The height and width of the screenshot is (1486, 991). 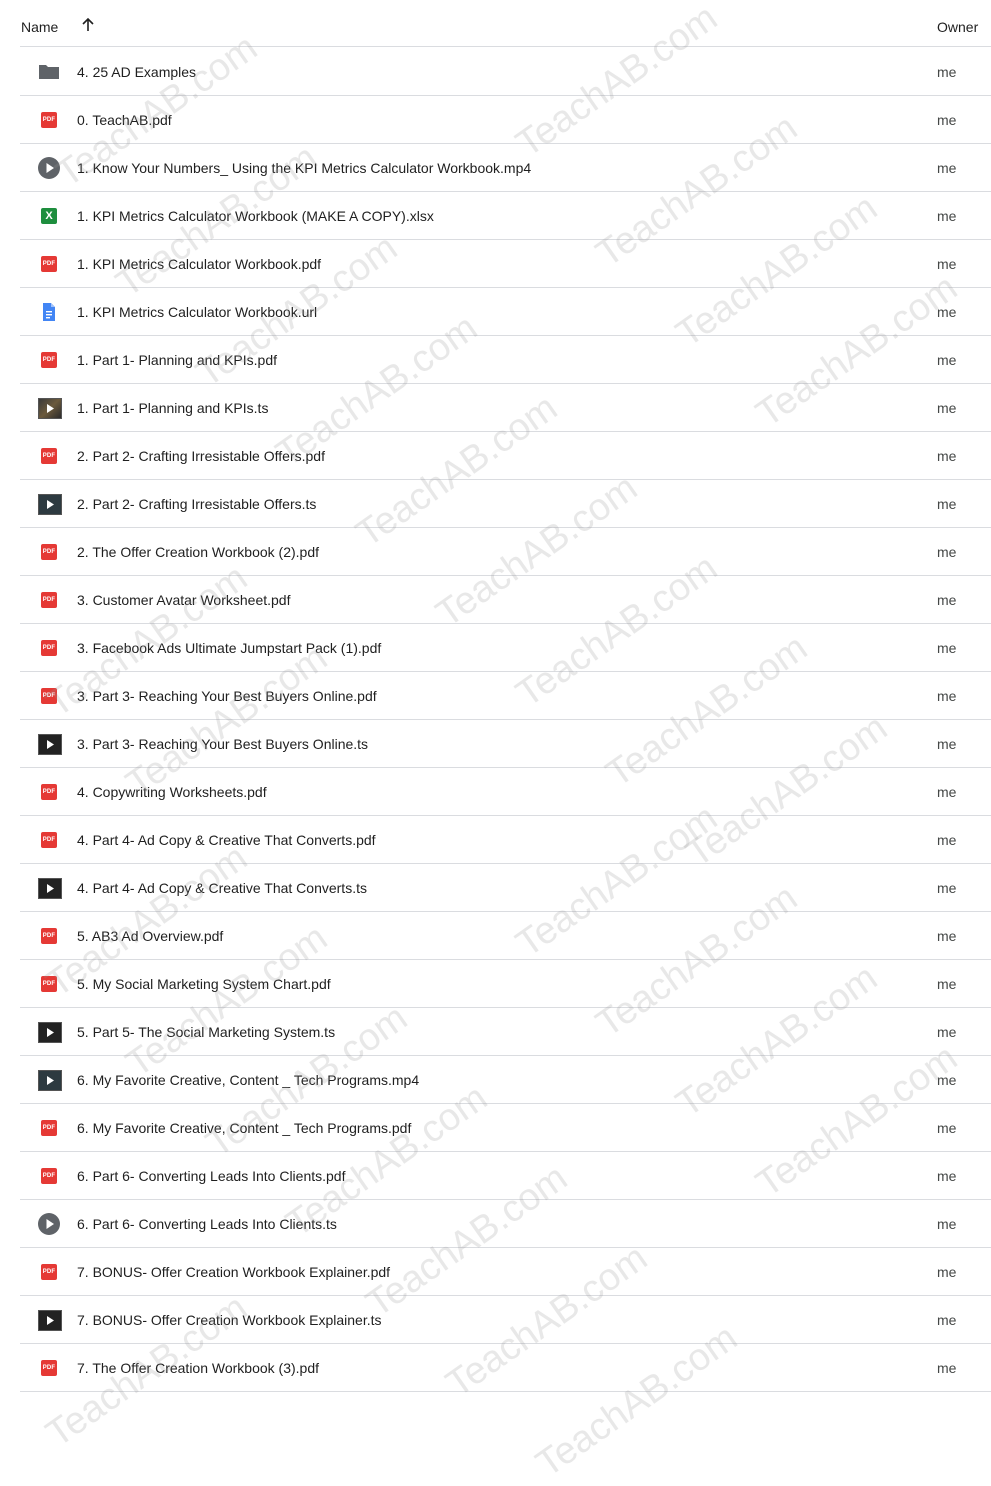 What do you see at coordinates (49, 1224) in the screenshot?
I see `video-icon` at bounding box center [49, 1224].